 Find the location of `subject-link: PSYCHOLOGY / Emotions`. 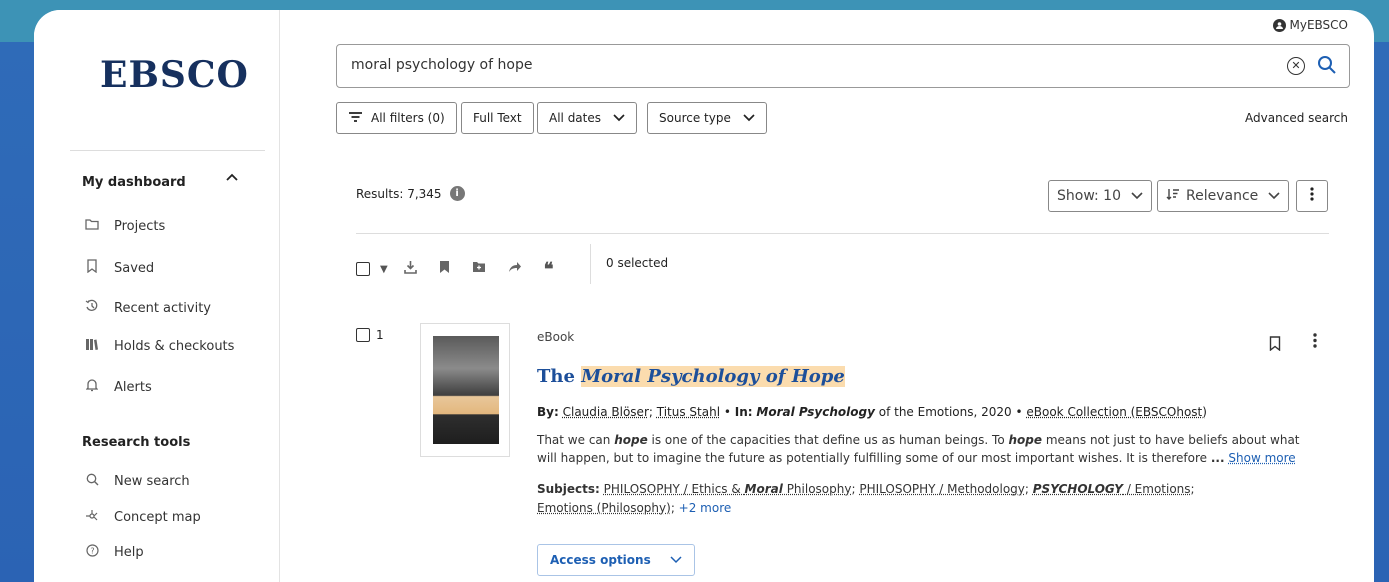

subject-link: PSYCHOLOGY / Emotions is located at coordinates (1112, 489).